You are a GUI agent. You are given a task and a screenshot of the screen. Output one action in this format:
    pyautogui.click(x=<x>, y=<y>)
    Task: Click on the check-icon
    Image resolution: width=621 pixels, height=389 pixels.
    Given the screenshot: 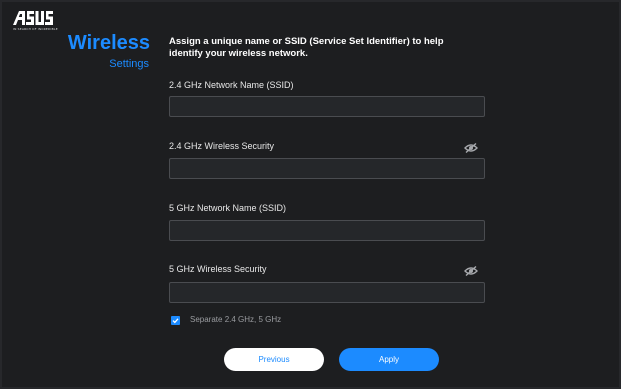 What is the action you would take?
    pyautogui.click(x=175, y=321)
    